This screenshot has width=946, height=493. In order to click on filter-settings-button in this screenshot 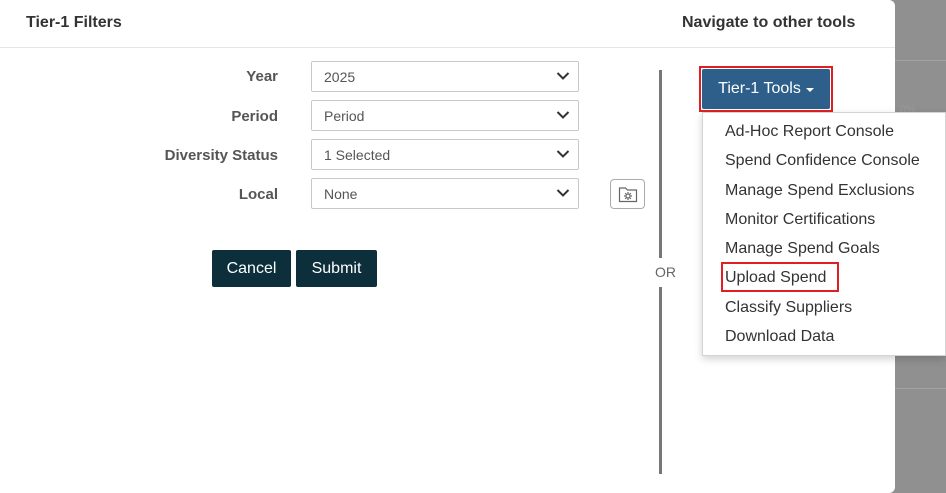, I will do `click(627, 194)`.